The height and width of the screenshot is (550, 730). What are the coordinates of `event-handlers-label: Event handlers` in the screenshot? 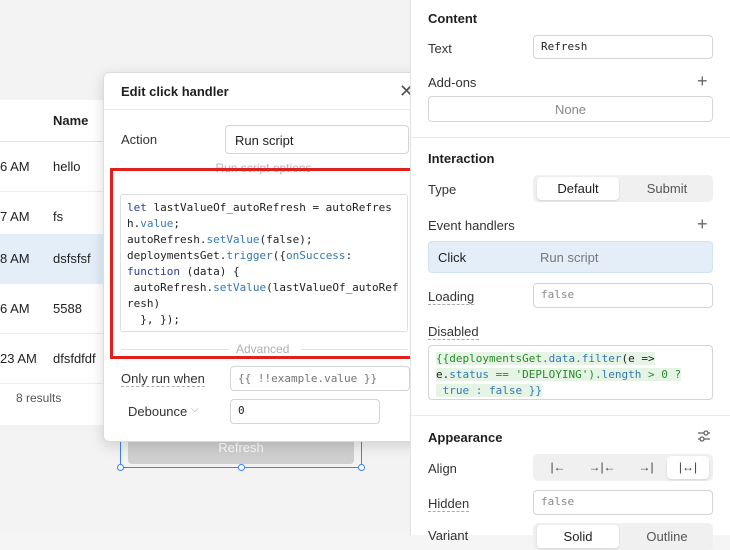 It's located at (471, 225).